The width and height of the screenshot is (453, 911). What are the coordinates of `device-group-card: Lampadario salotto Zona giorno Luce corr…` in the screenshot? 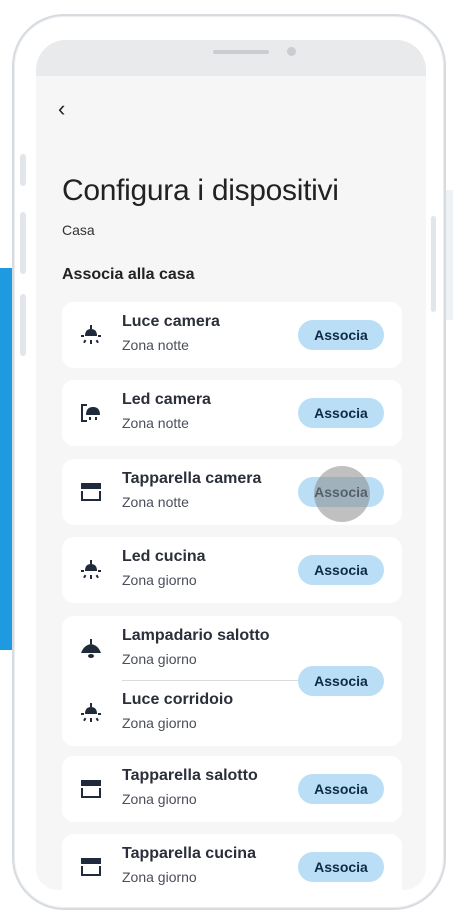 It's located at (232, 681).